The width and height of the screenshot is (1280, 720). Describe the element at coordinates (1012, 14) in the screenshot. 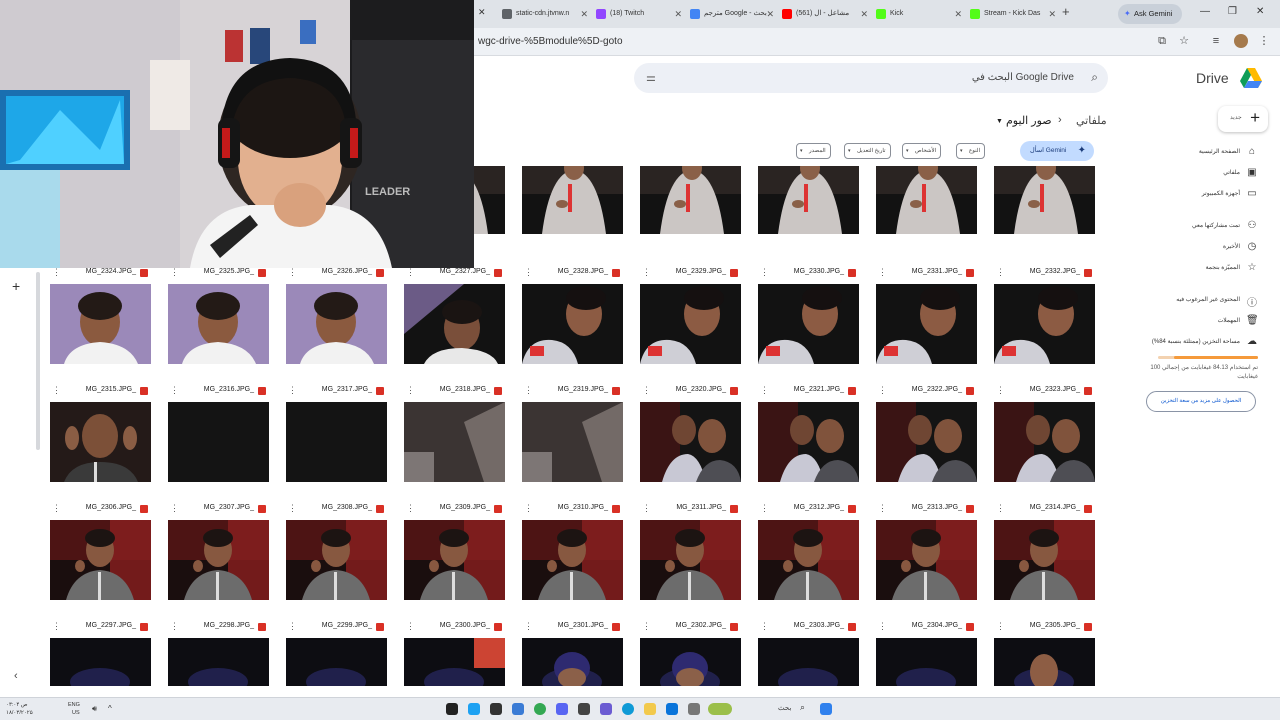

I see `browser-tab: Stream - Kick Das ✕` at that location.